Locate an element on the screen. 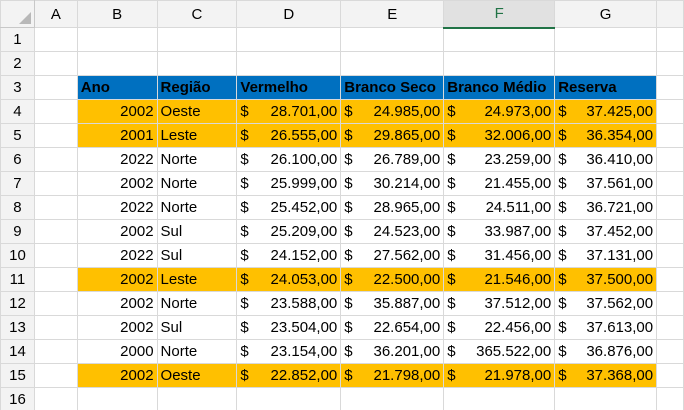 This screenshot has width=684, height=410. cell-branco-seco: $36.201,00 is located at coordinates (392, 351).